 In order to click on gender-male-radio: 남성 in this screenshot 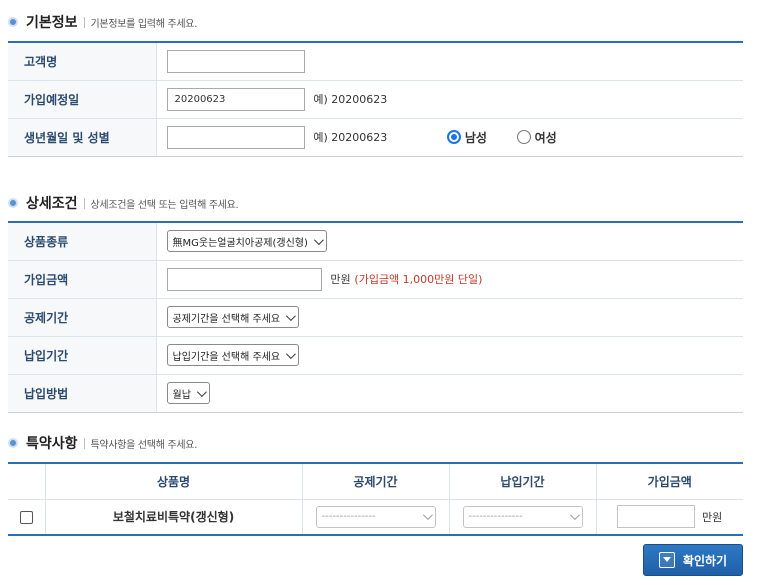, I will do `click(466, 137)`.